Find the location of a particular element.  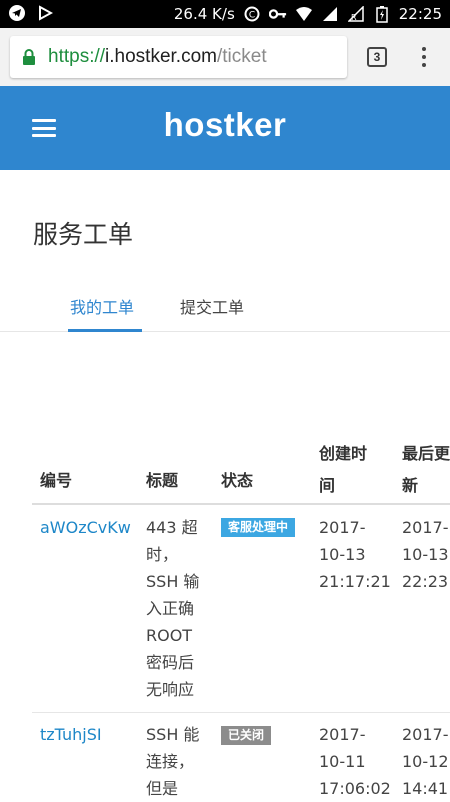

created-time: 2017- 10-13 21:17:21 is located at coordinates (355, 554).